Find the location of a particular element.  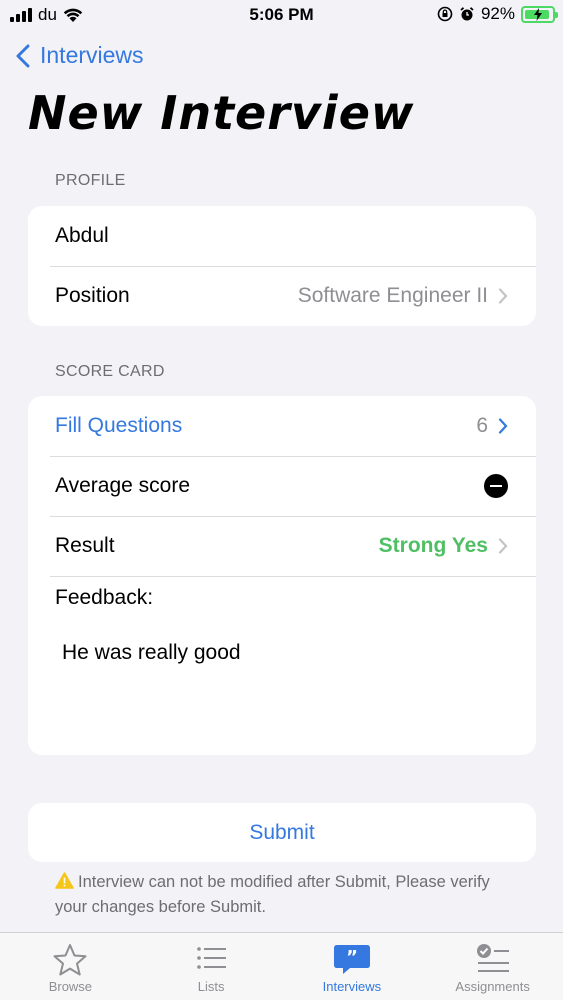

profile-section-header: PROFILE is located at coordinates (90, 180).